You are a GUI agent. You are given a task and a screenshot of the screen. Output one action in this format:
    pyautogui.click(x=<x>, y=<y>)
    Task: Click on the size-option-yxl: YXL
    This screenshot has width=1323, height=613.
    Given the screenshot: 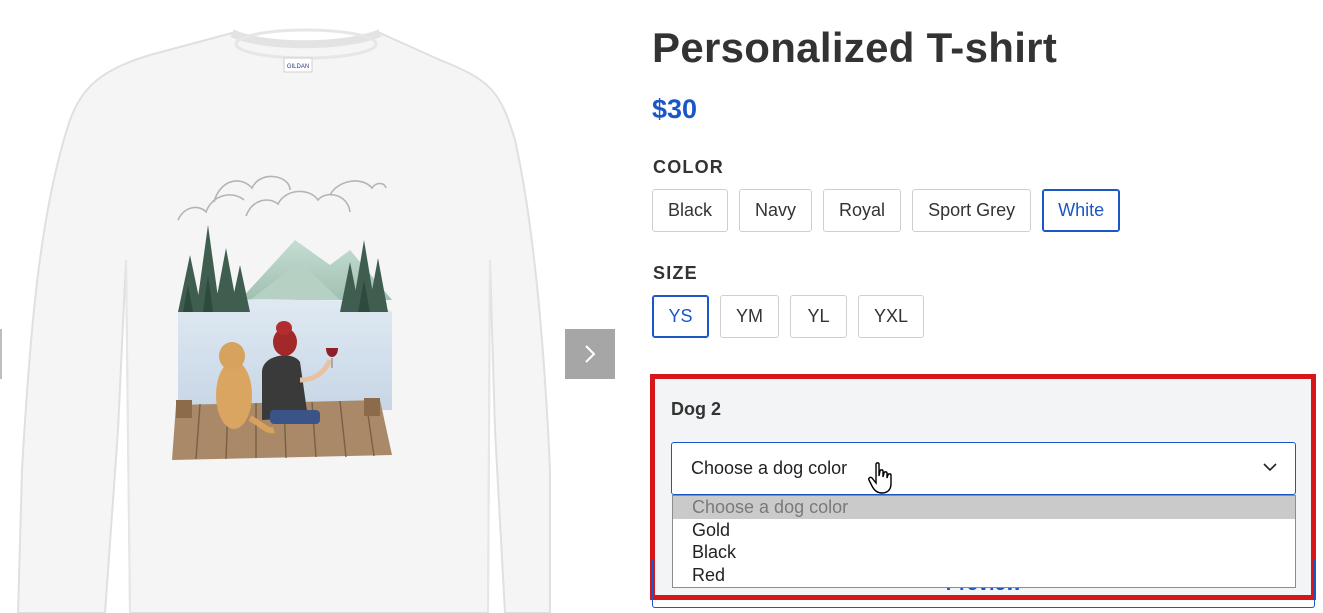 What is the action you would take?
    pyautogui.click(x=891, y=316)
    